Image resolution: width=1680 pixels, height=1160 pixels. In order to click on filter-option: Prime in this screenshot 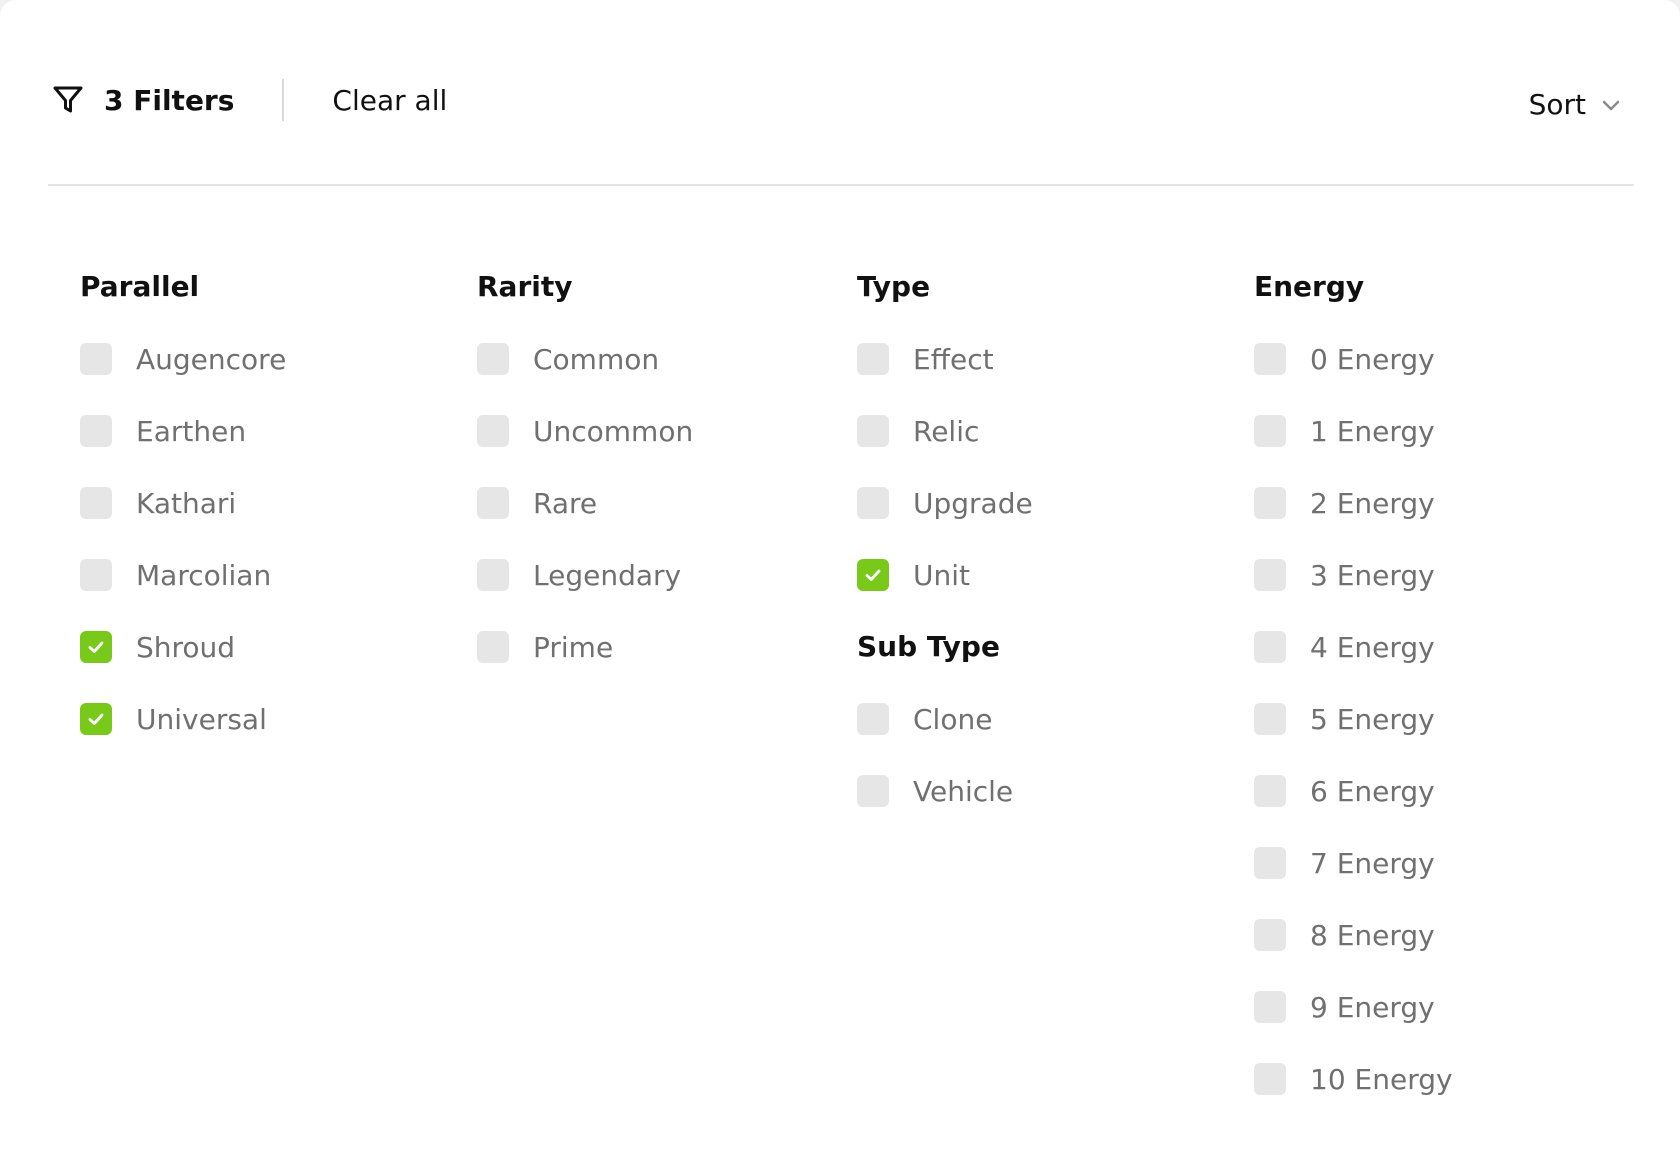, I will do `click(585, 647)`.